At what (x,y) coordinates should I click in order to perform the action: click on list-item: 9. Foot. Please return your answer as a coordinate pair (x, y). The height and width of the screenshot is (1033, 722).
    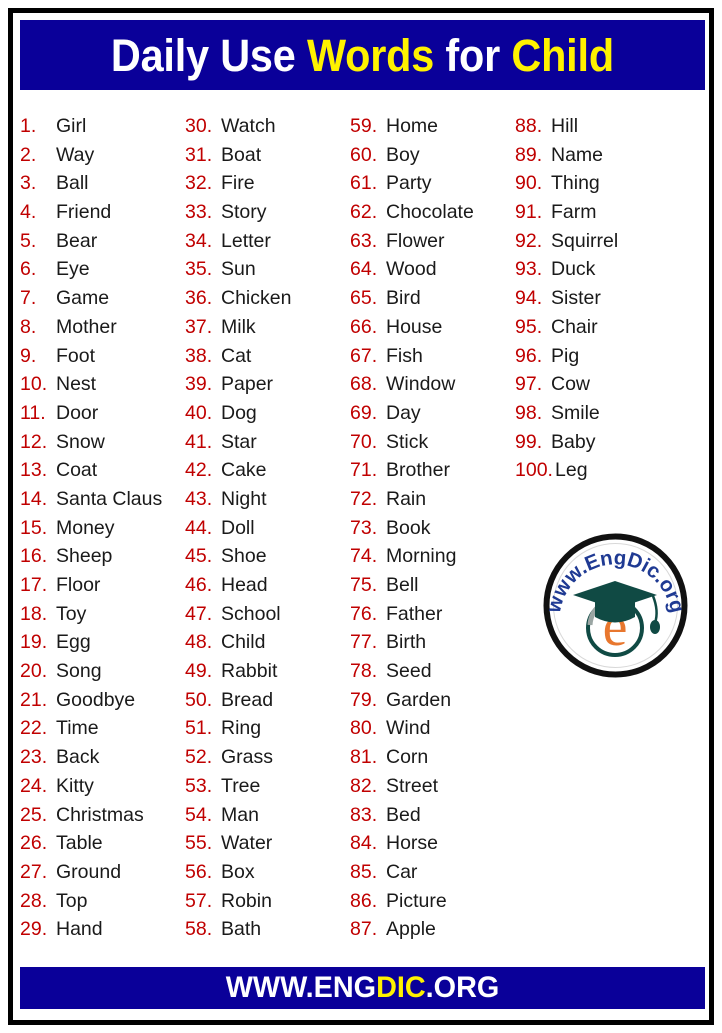
    Looking at the image, I should click on (102, 356).